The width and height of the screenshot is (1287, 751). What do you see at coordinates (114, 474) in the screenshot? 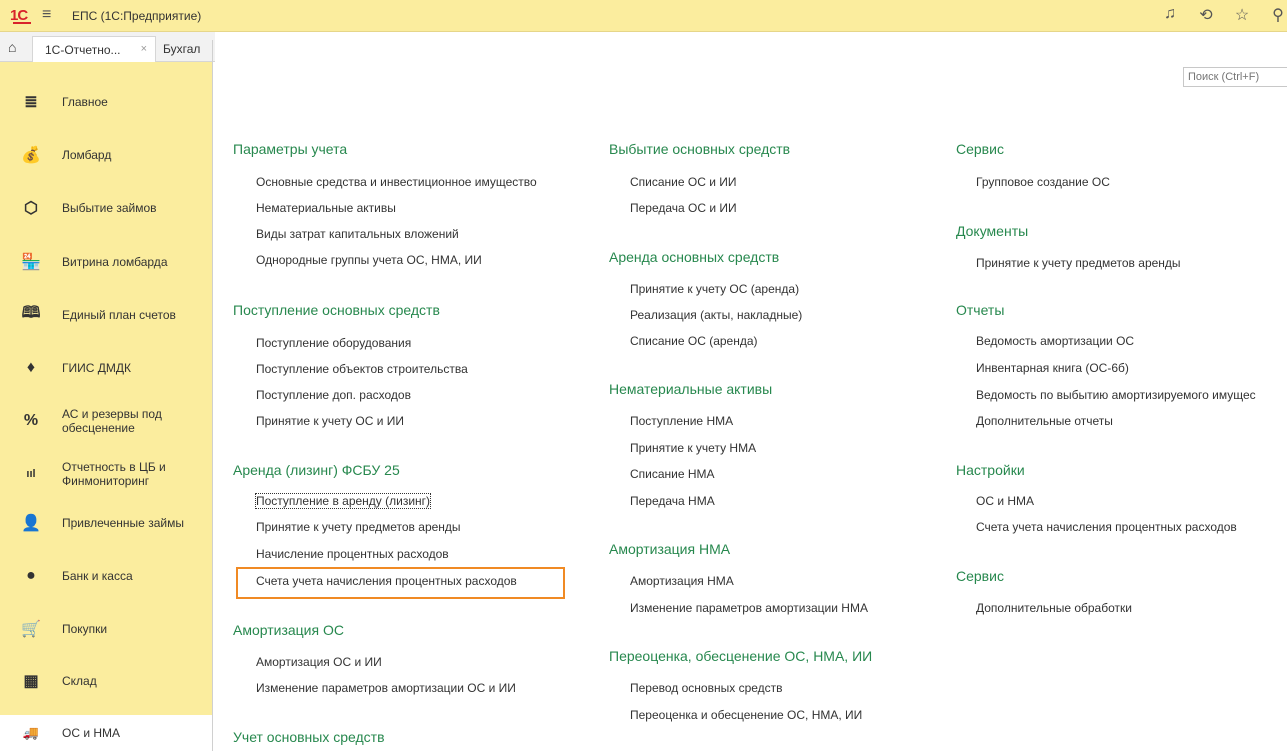
I see `sidebar-item-label: Отчетность в ЦБ и Финмониторинг` at bounding box center [114, 474].